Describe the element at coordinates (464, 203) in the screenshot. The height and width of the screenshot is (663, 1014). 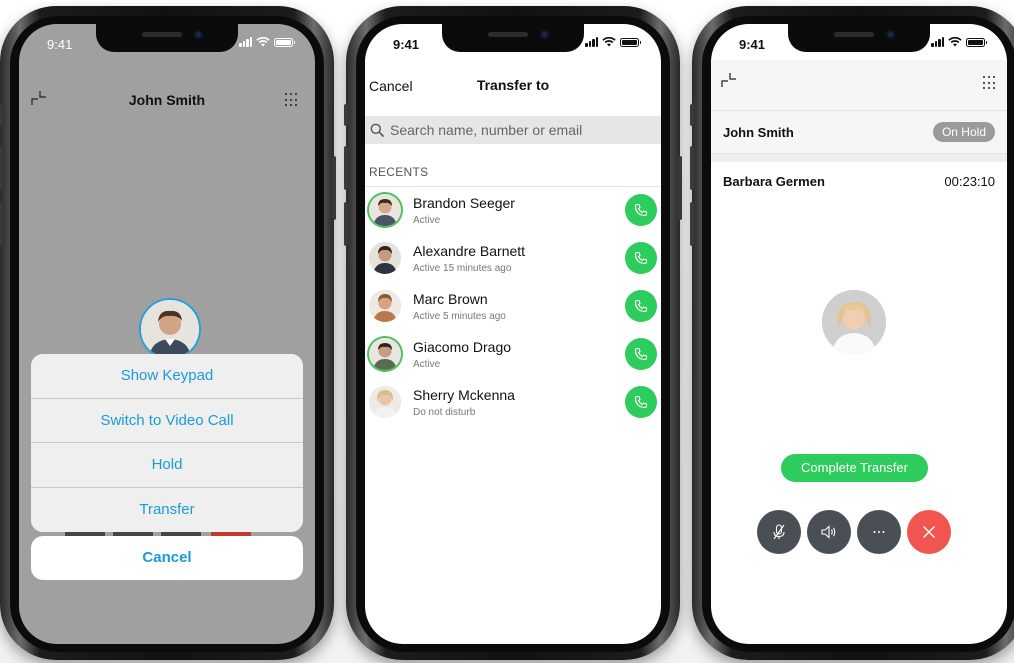
I see `contact-name: Brandon Seeger` at that location.